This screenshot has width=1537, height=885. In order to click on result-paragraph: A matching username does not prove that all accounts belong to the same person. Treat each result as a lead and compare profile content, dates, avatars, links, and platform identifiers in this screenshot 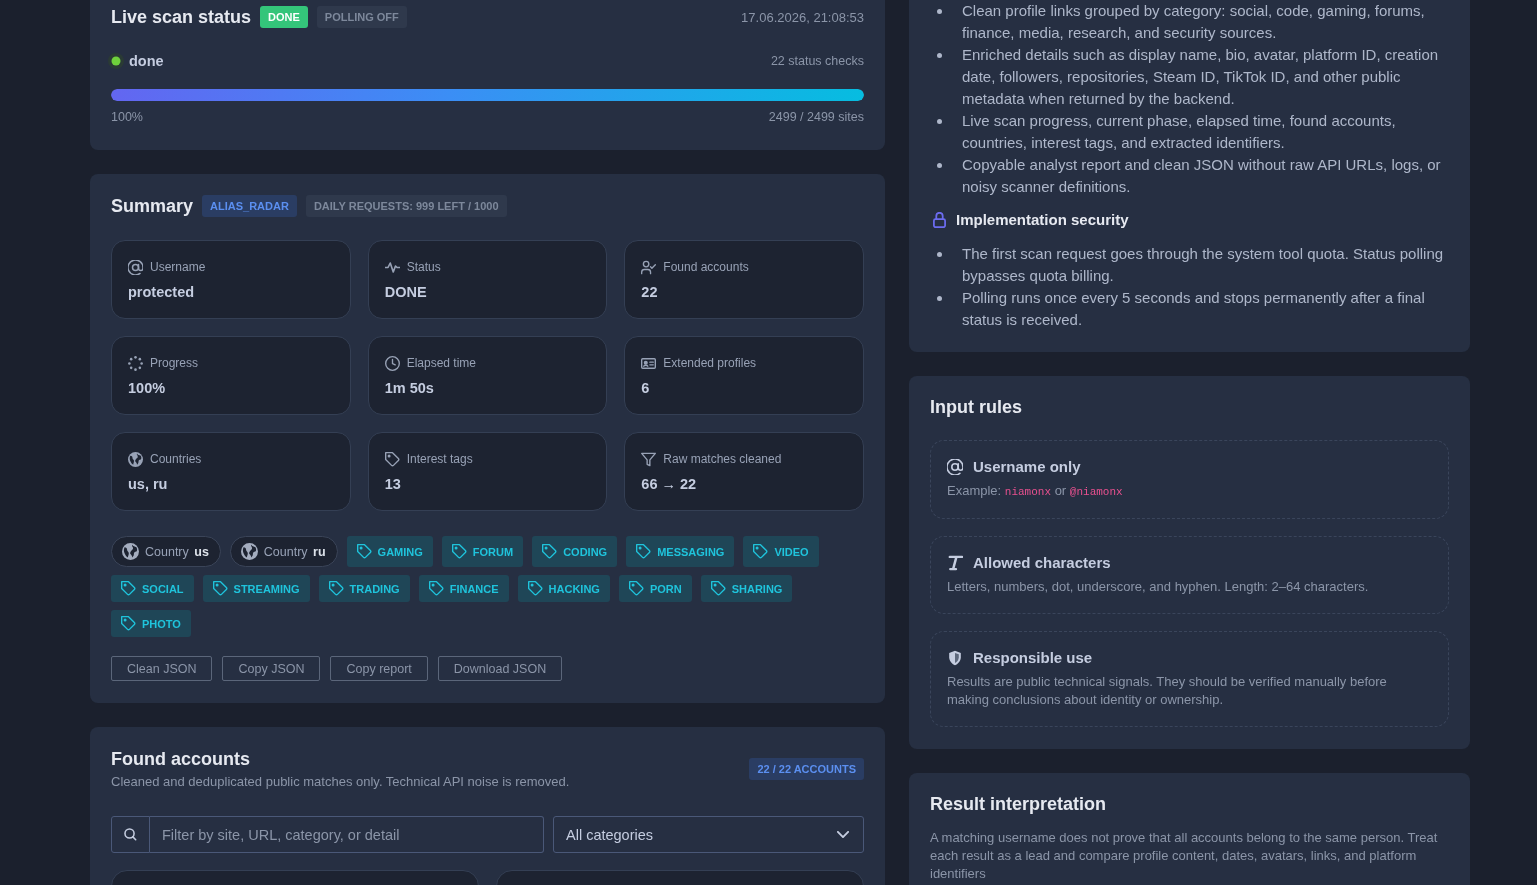, I will do `click(1184, 856)`.